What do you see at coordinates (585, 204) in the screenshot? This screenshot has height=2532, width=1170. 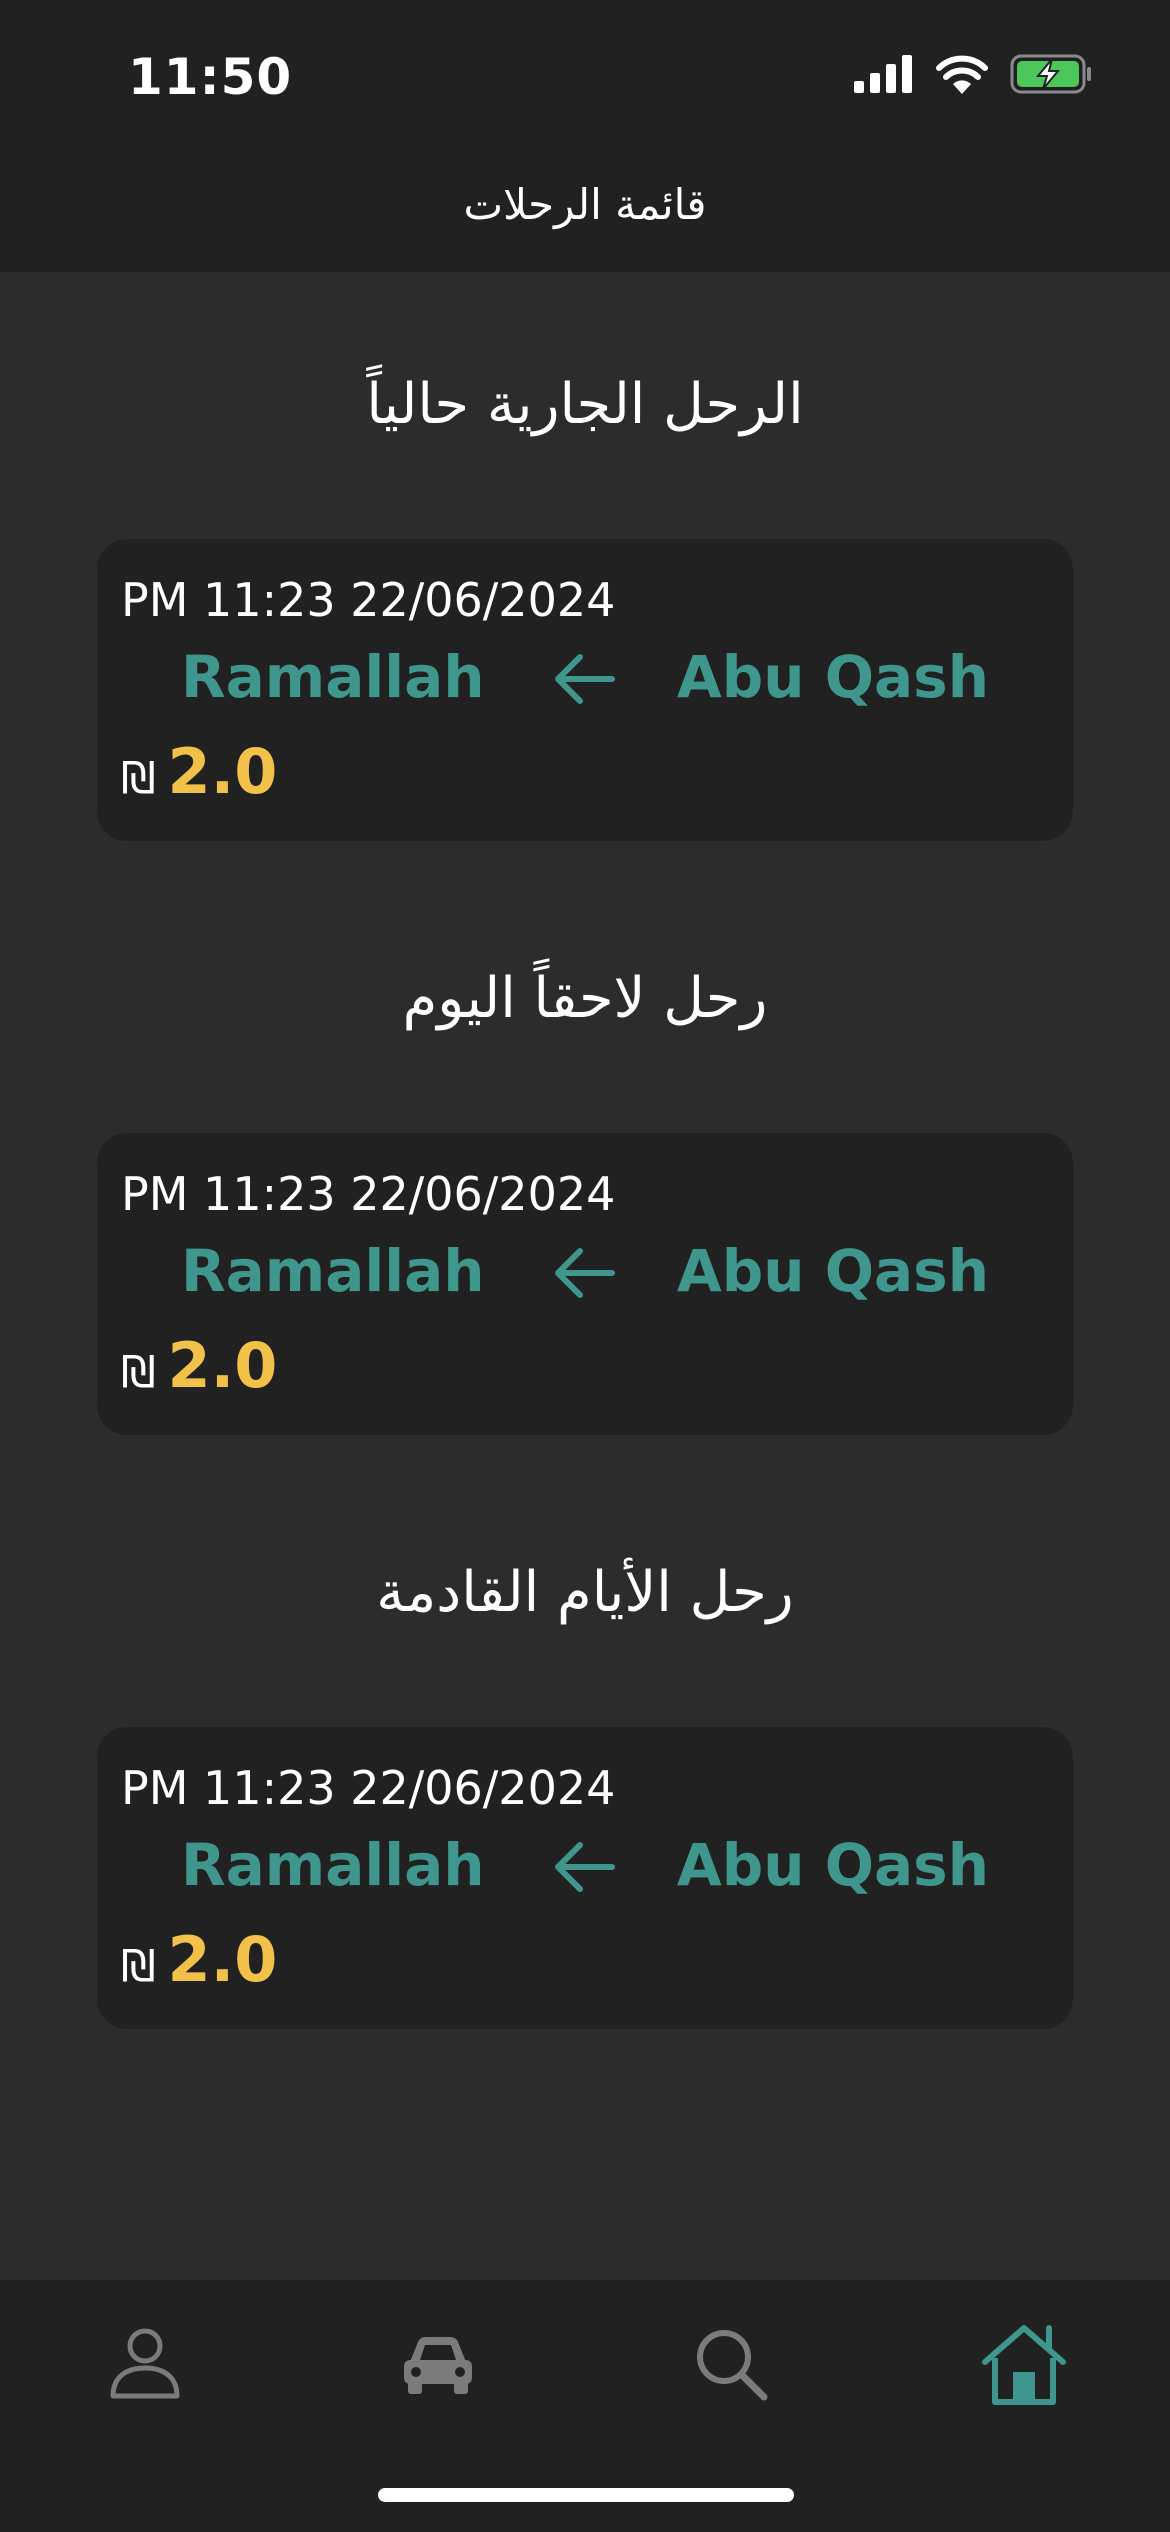 I see `page-title: قائمة الرحلات` at bounding box center [585, 204].